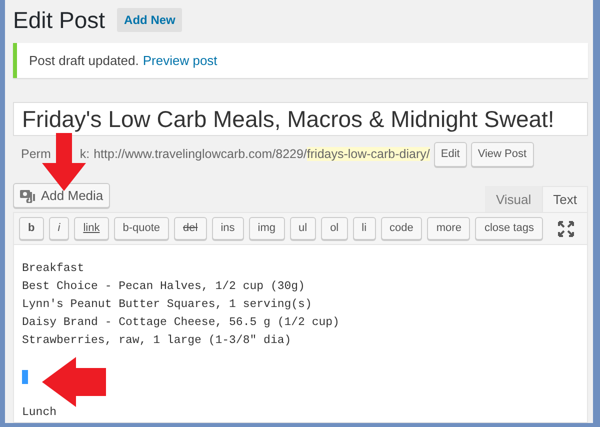 The height and width of the screenshot is (427, 600). I want to click on editor-tab: Visual, so click(513, 199).